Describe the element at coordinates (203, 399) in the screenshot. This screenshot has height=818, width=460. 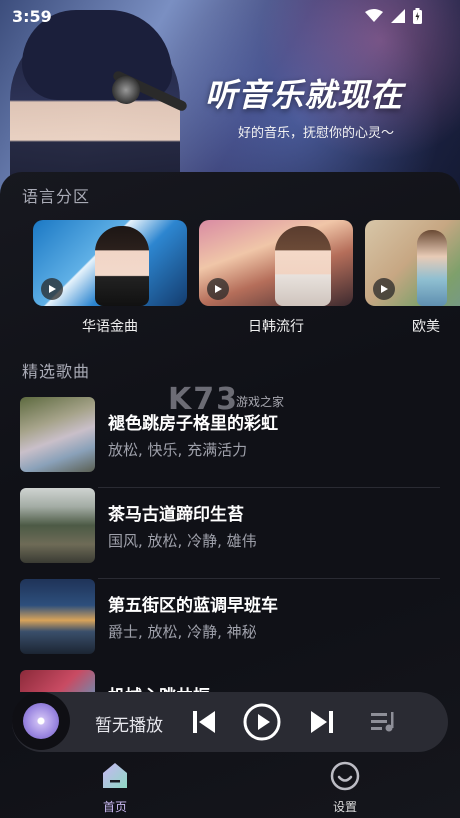
I see `watermark-logo: K73` at that location.